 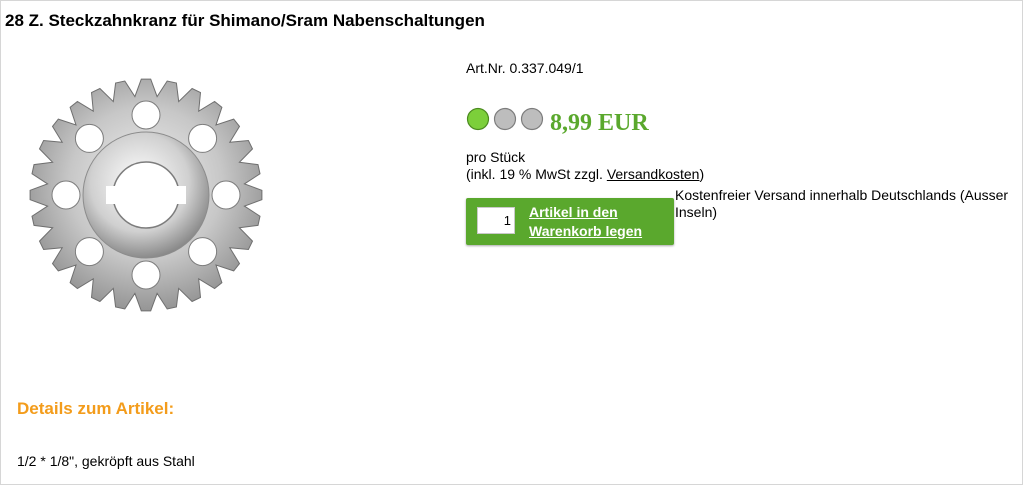 What do you see at coordinates (536, 174) in the screenshot?
I see `tax-prefix: (inkl. 19 % MwSt zzgl.` at bounding box center [536, 174].